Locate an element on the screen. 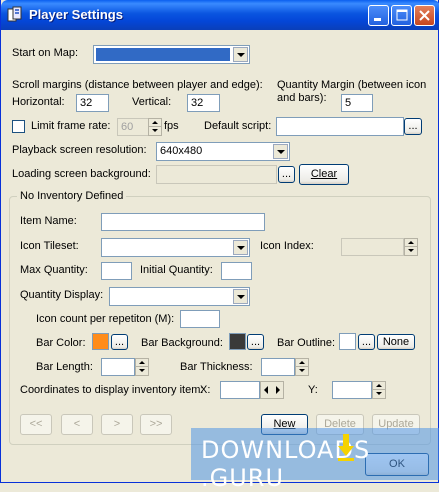  inventory-group-label: No Inventory Defined is located at coordinates (72, 196).